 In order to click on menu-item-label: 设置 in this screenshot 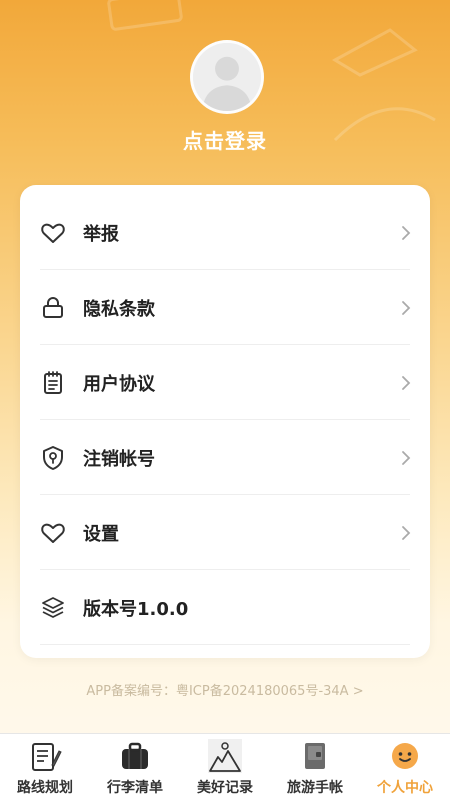, I will do `click(101, 534)`.